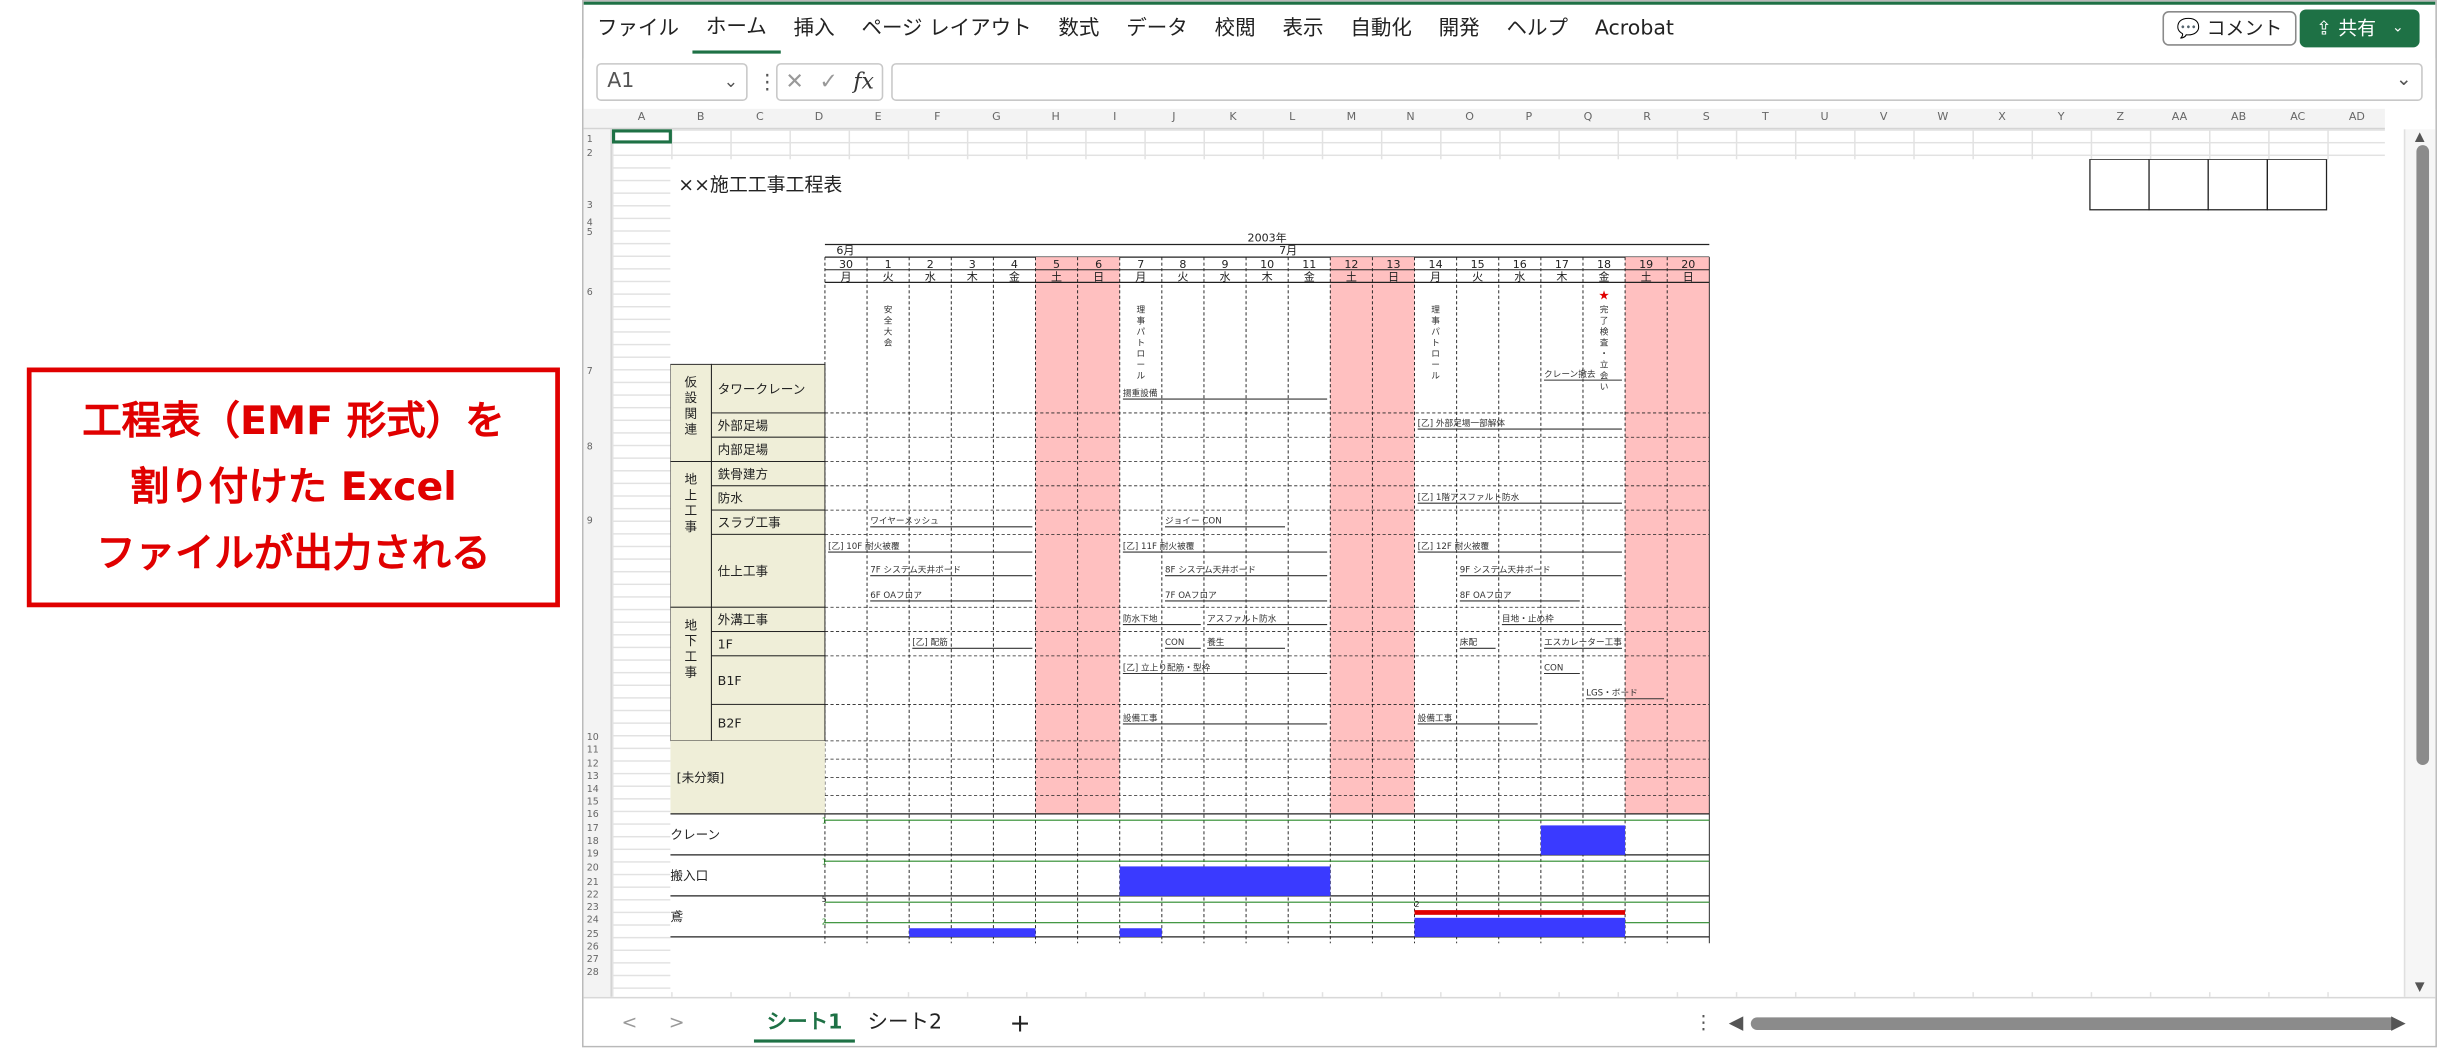 The height and width of the screenshot is (1058, 2462). Describe the element at coordinates (1381, 29) in the screenshot. I see `ribbon-tab-8: 自動化` at that location.